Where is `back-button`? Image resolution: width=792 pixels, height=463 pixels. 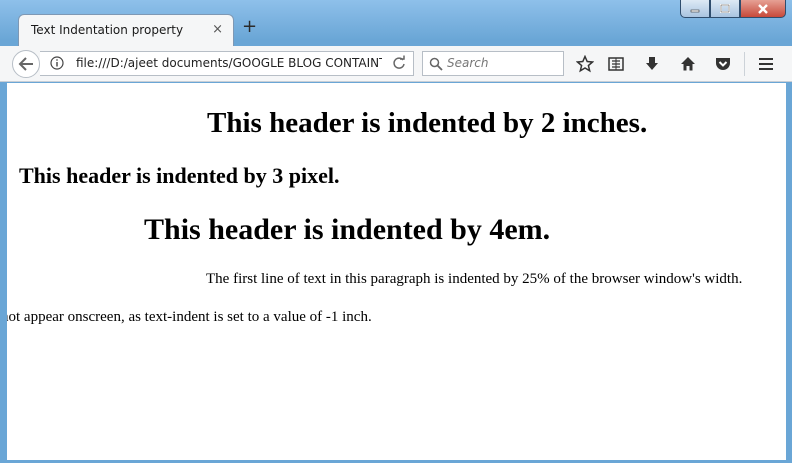
back-button is located at coordinates (26, 64).